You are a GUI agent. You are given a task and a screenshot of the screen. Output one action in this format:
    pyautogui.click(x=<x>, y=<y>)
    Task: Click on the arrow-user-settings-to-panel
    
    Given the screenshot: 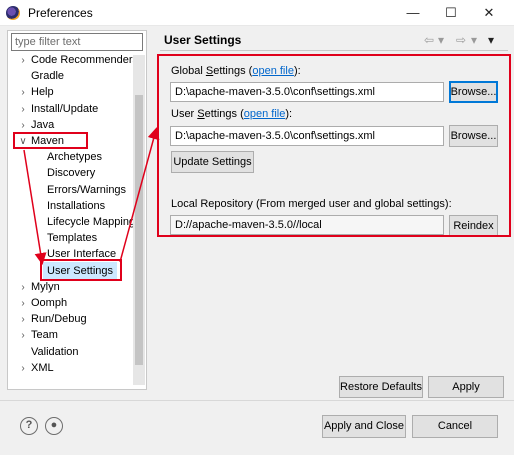 What is the action you would take?
    pyautogui.click(x=139, y=195)
    